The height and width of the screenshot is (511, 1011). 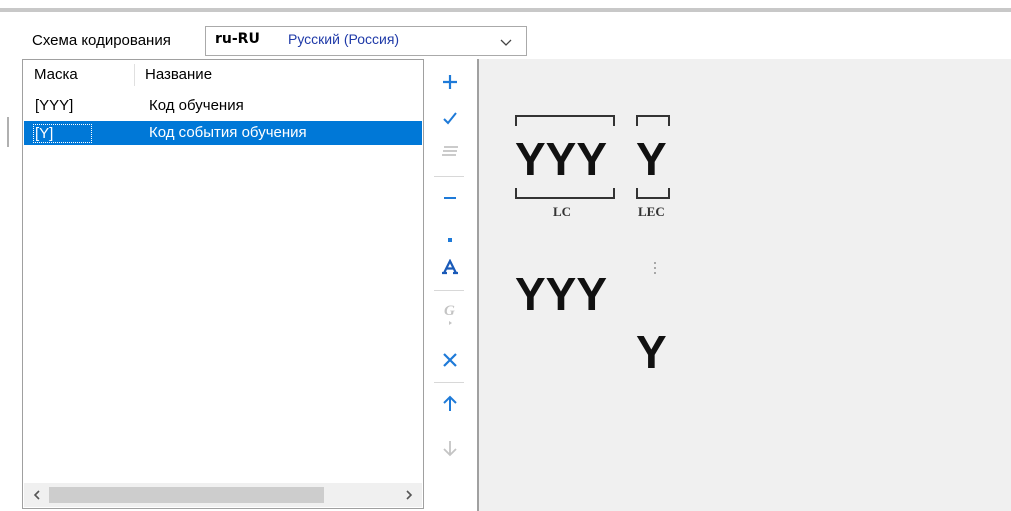 What do you see at coordinates (651, 211) in the screenshot?
I see `segment-lec-caption: LEC` at bounding box center [651, 211].